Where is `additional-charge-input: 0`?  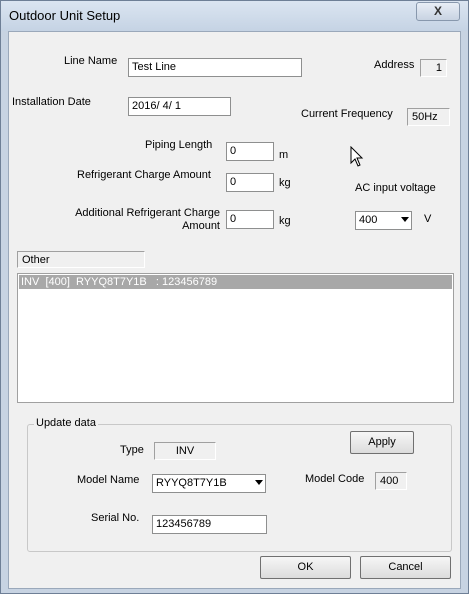 additional-charge-input: 0 is located at coordinates (250, 219).